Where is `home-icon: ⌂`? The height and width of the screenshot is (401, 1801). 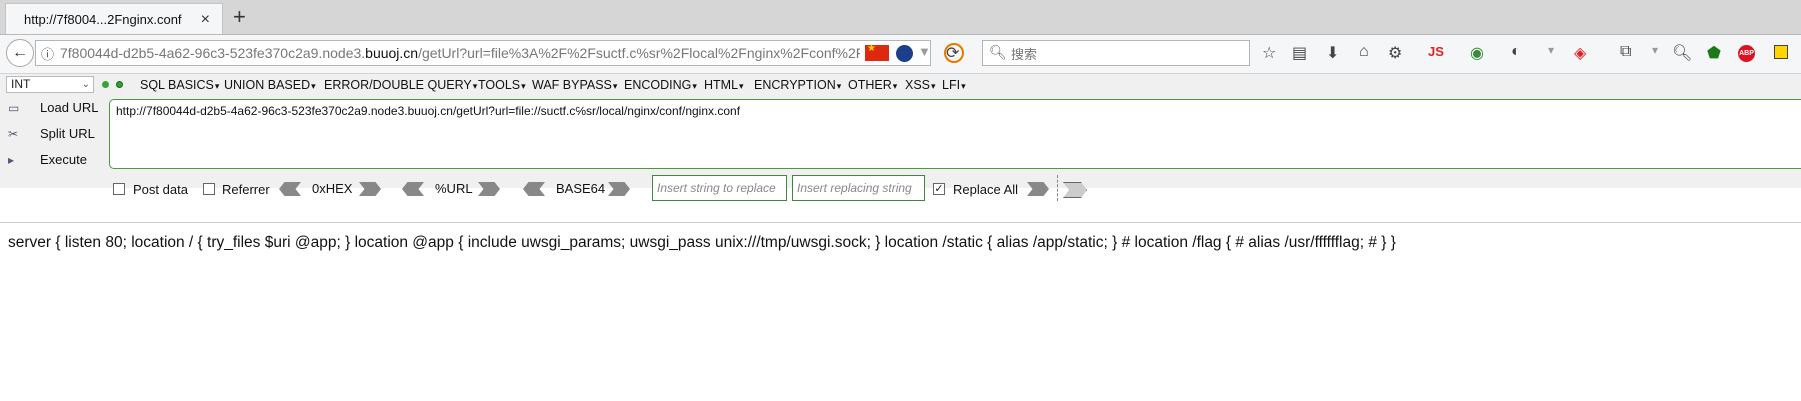 home-icon: ⌂ is located at coordinates (1364, 52).